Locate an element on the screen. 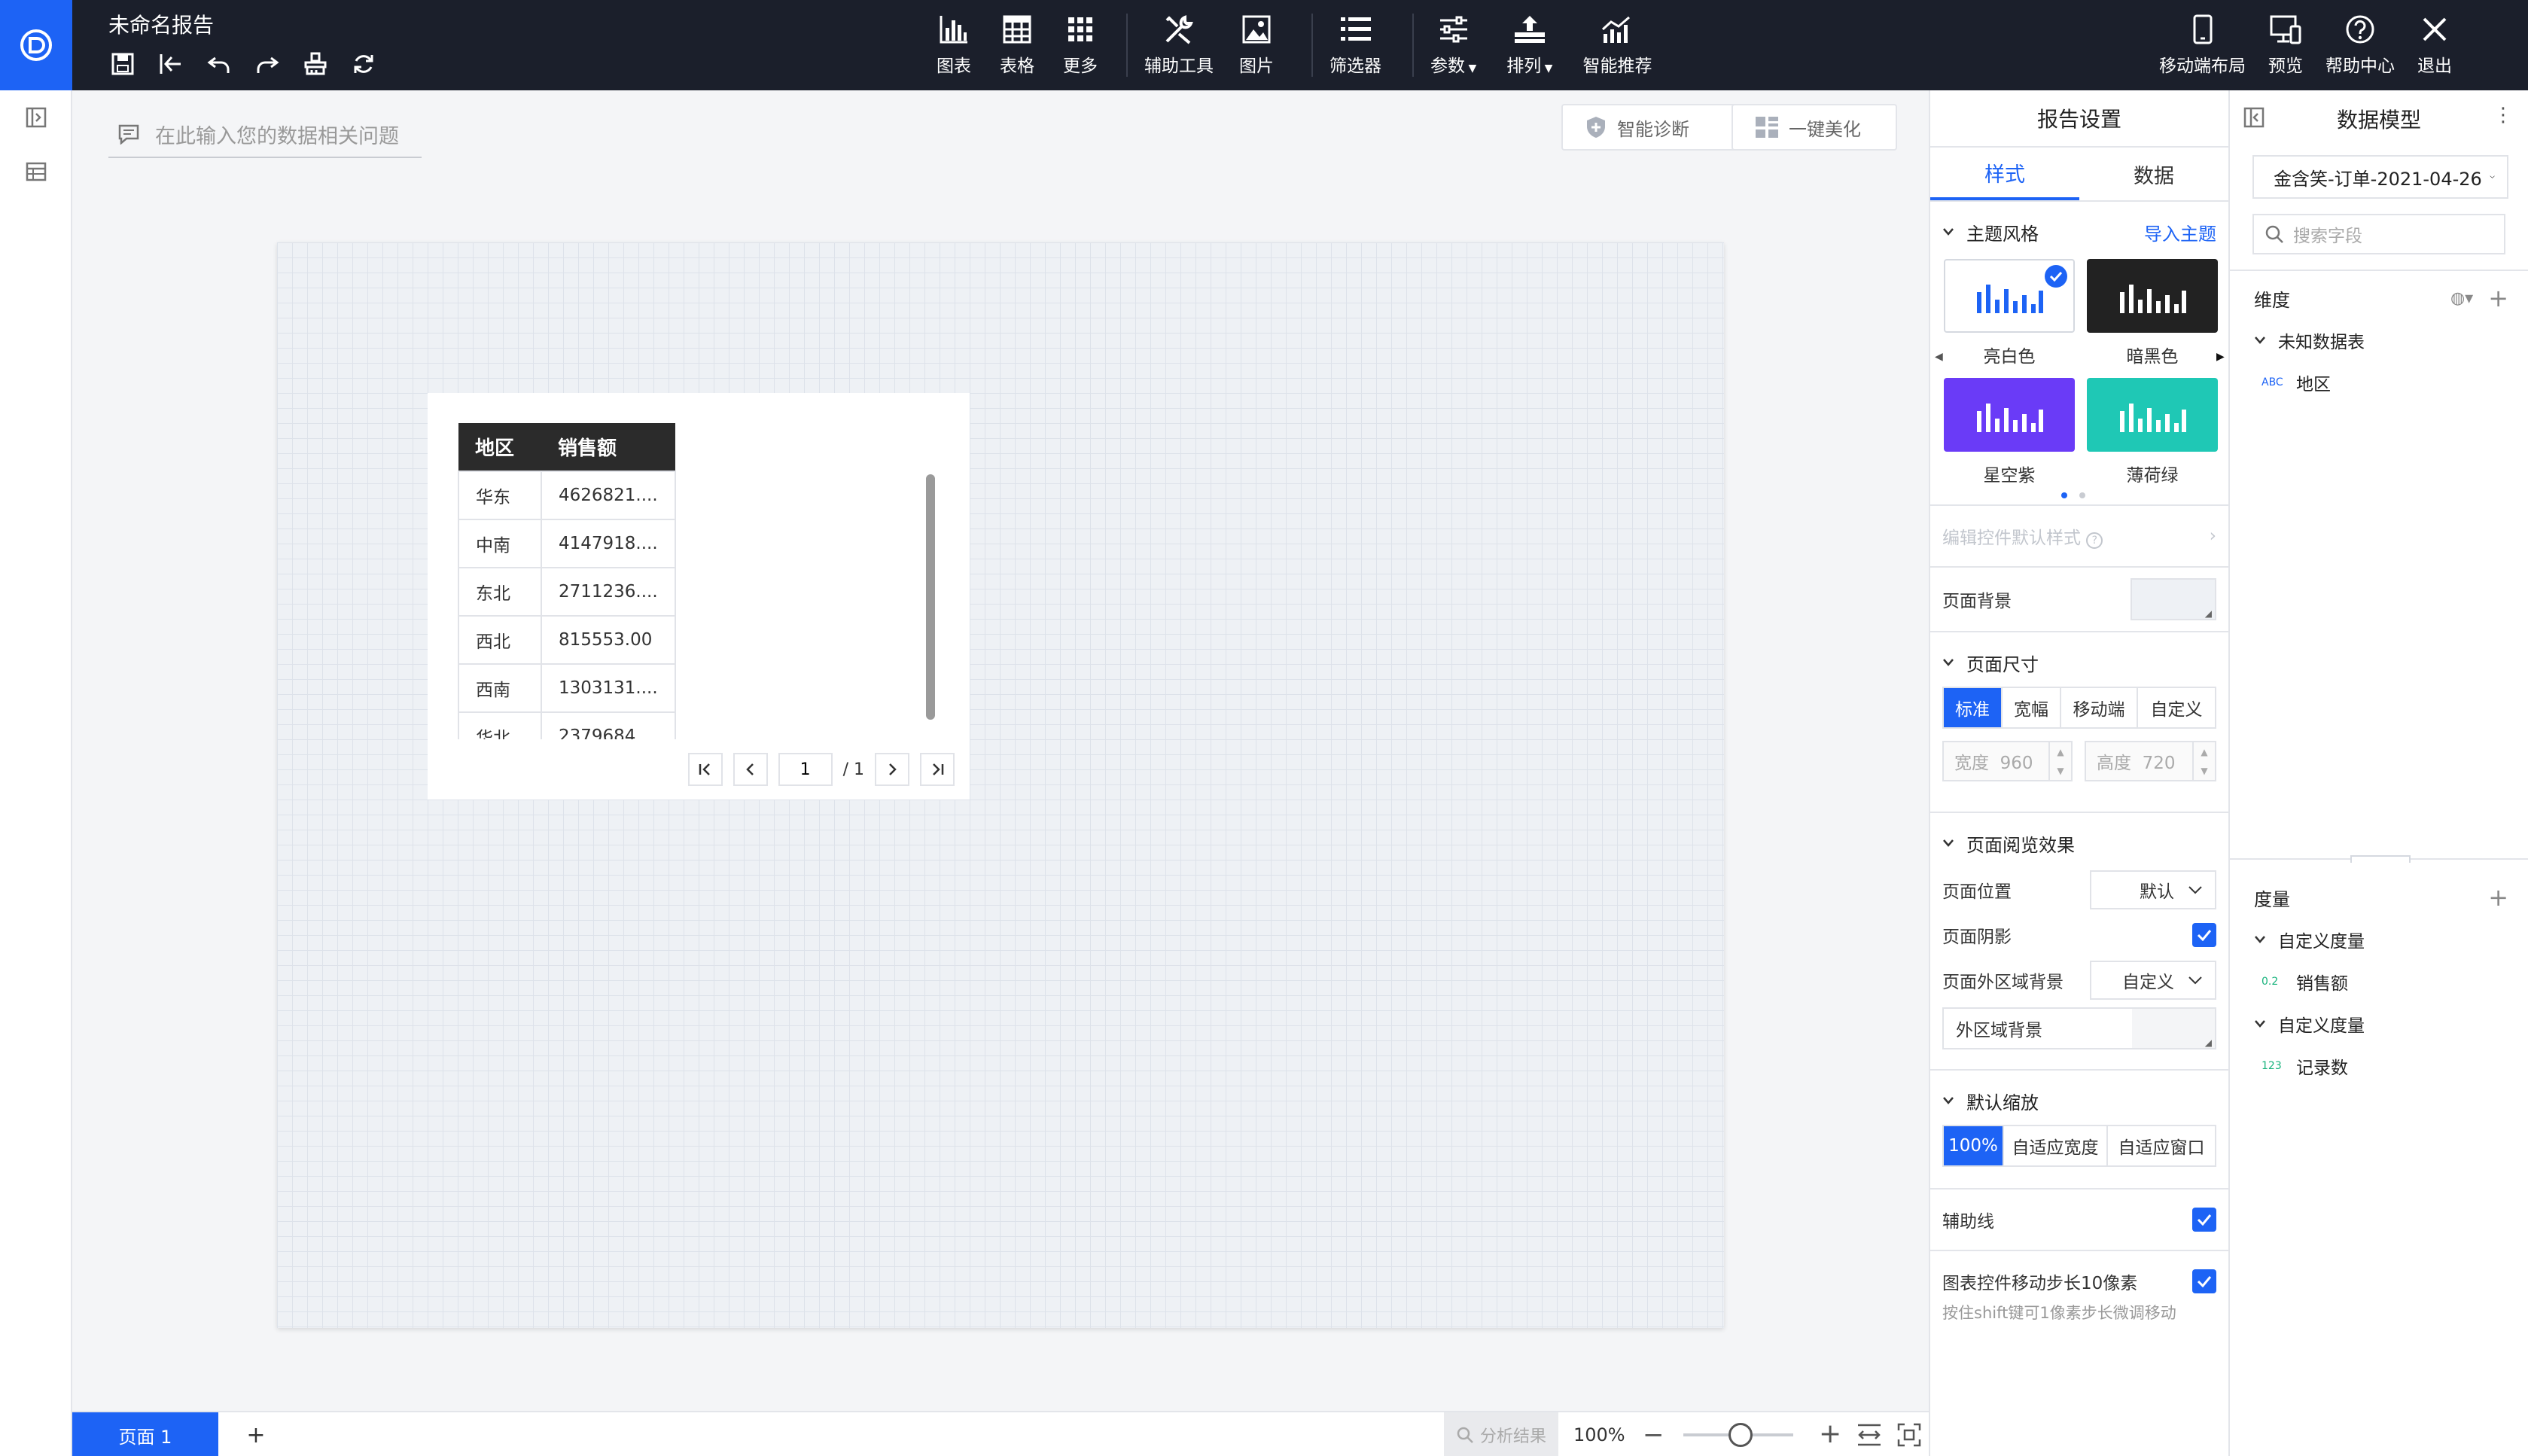 This screenshot has height=1456, width=2528. add-measure-icon: + is located at coordinates (2498, 897).